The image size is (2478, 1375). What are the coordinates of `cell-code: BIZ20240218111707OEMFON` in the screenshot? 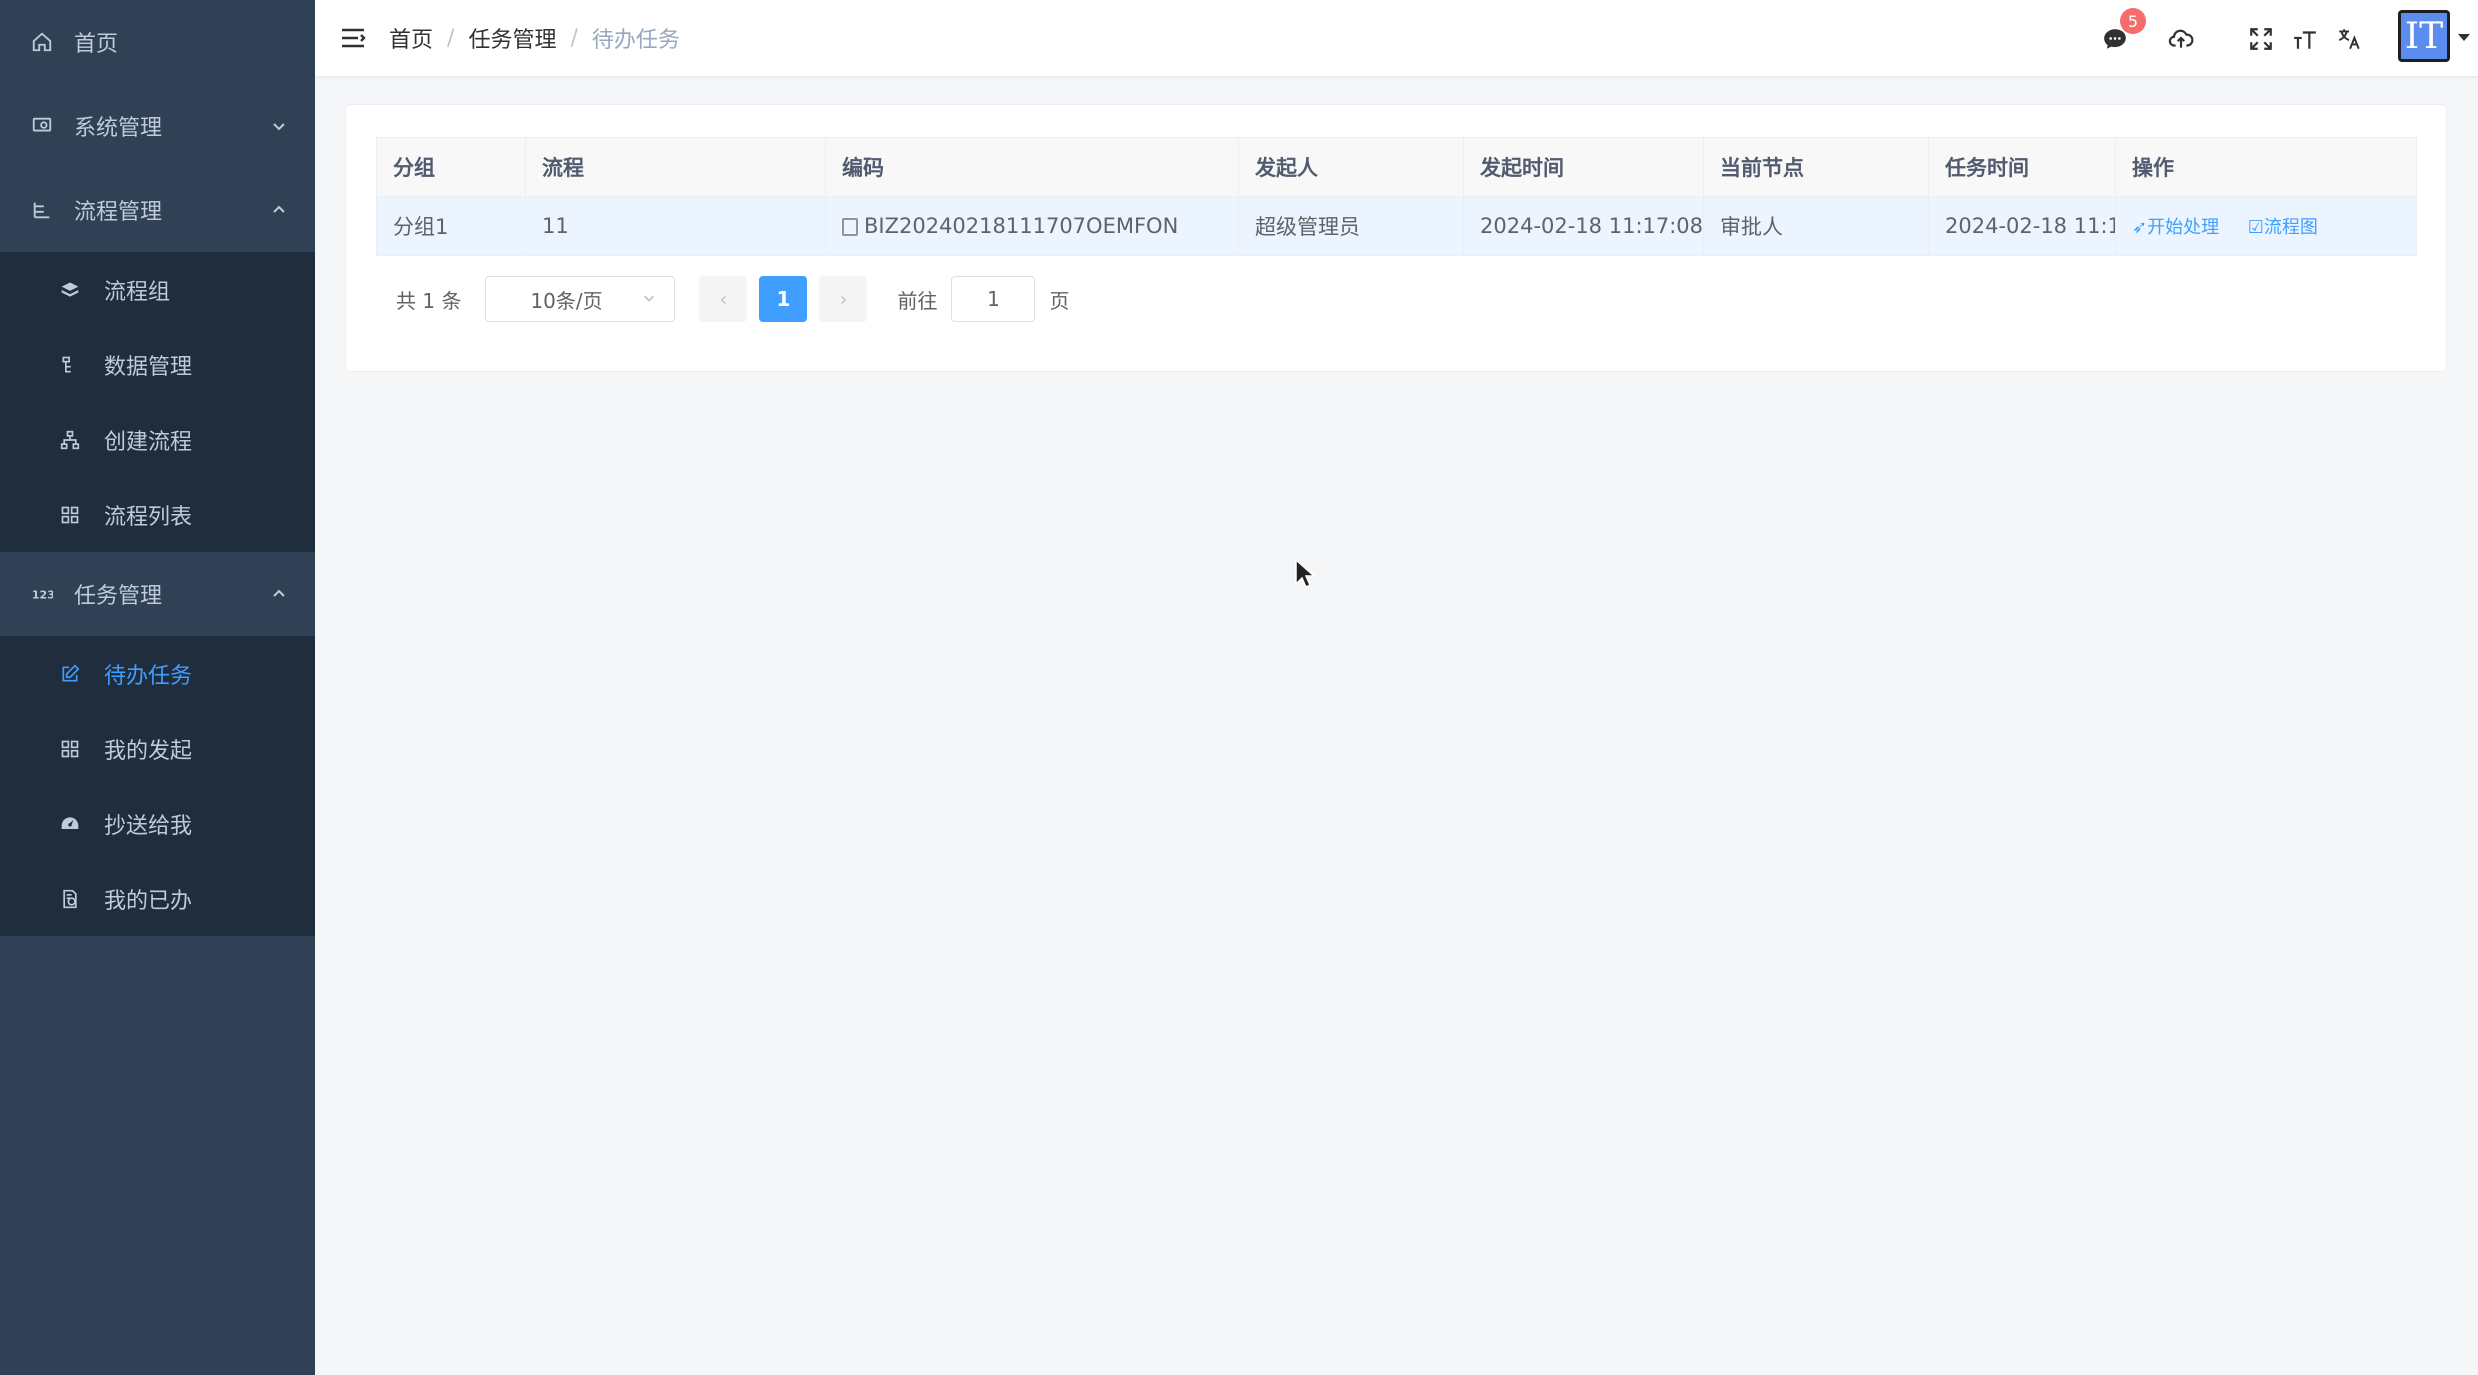 It's located at (1032, 226).